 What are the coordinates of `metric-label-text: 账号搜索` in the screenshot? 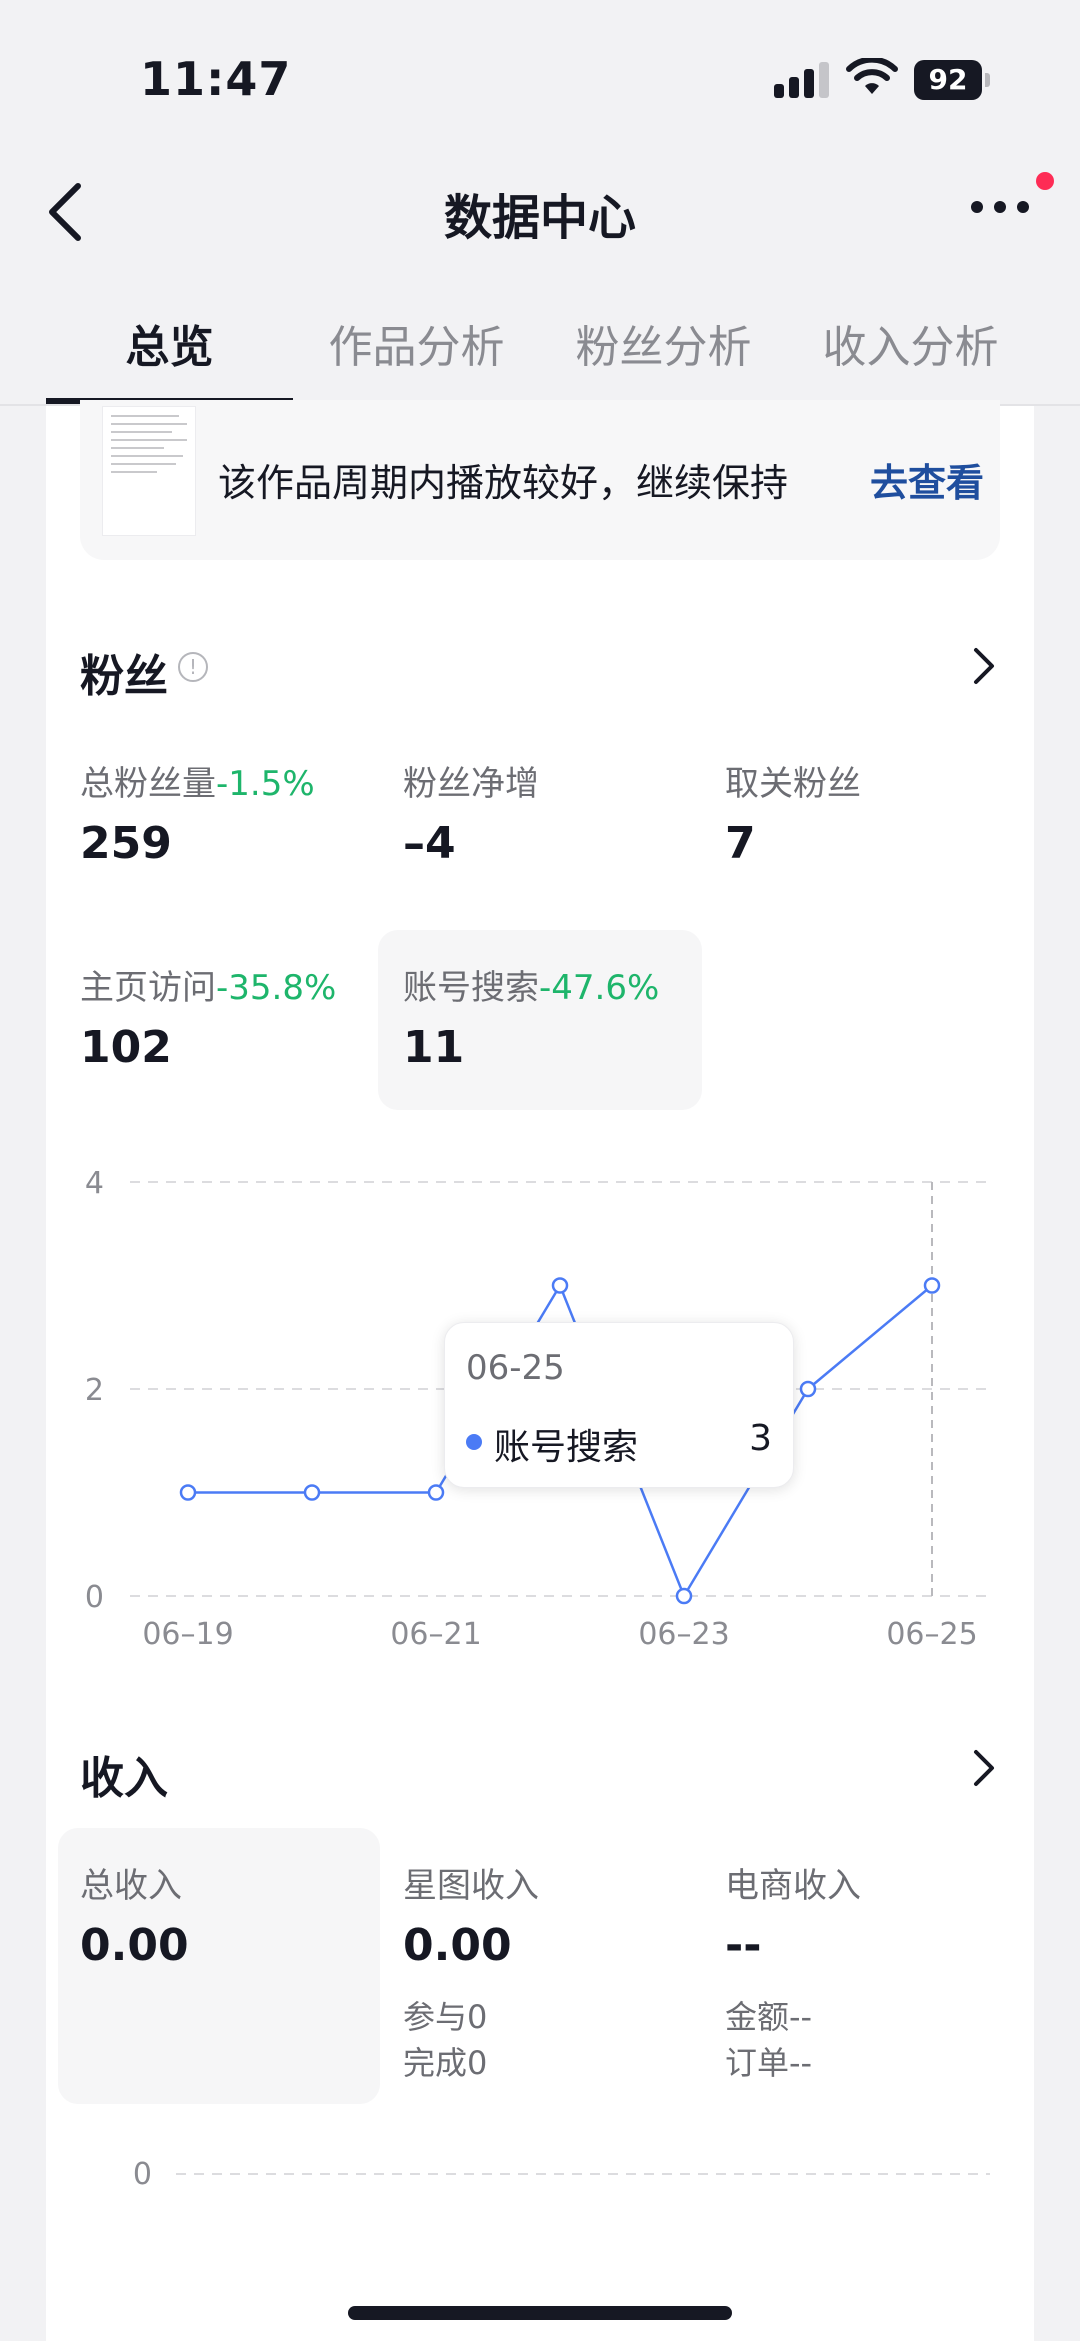 It's located at (471, 988).